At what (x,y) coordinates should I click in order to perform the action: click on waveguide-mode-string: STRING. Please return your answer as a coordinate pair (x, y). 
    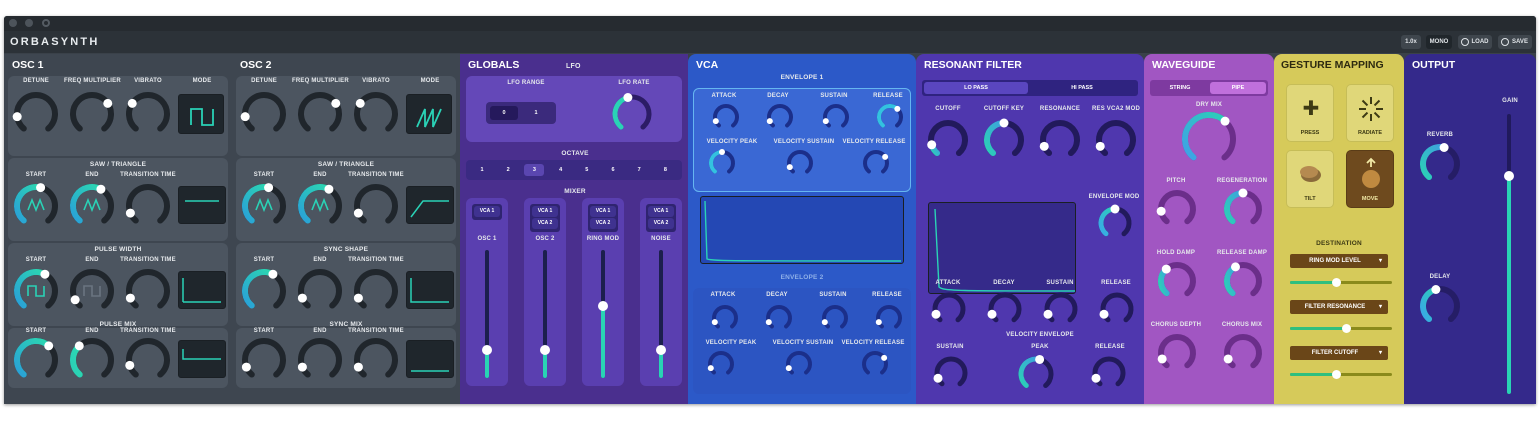
    Looking at the image, I should click on (1180, 88).